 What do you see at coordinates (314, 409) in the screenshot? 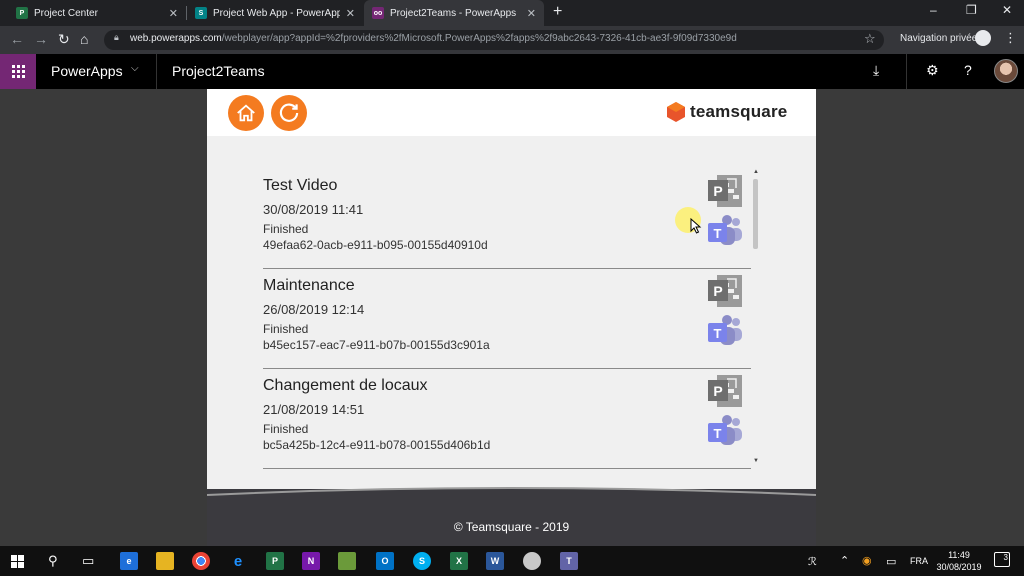
I see `project-date: 21/08/2019 14:51` at bounding box center [314, 409].